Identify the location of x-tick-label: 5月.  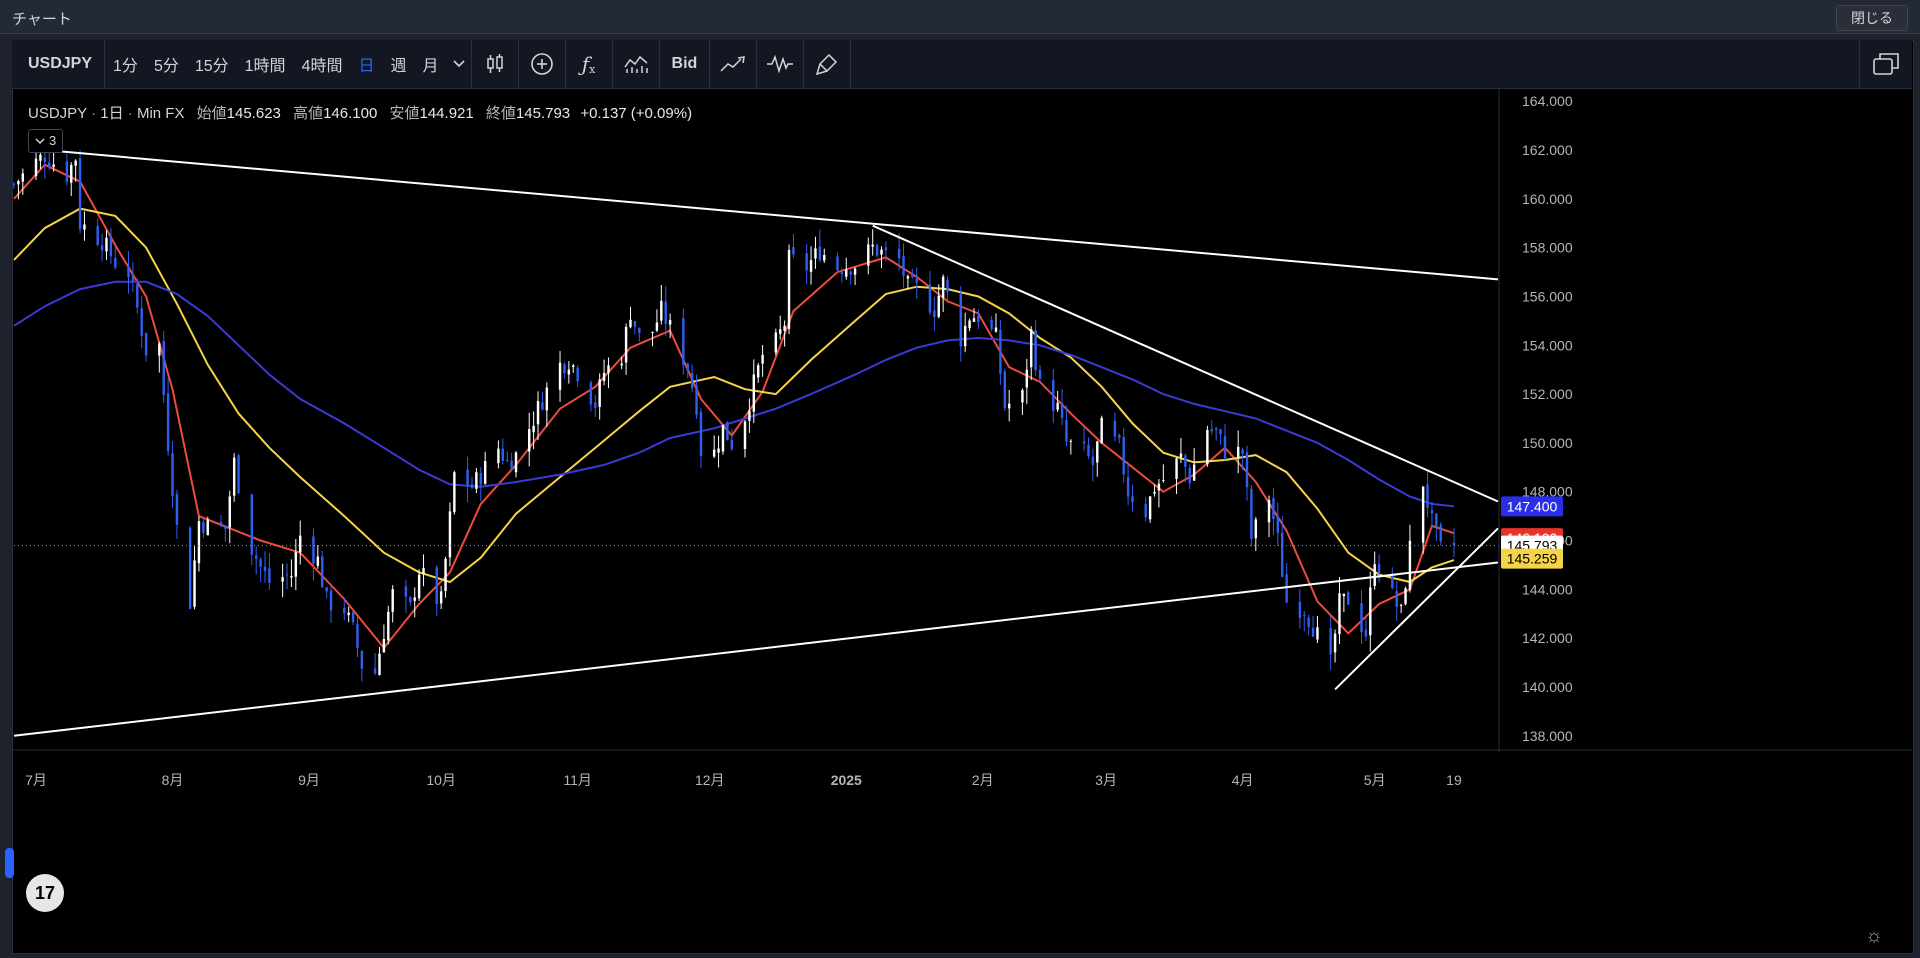
(1375, 780).